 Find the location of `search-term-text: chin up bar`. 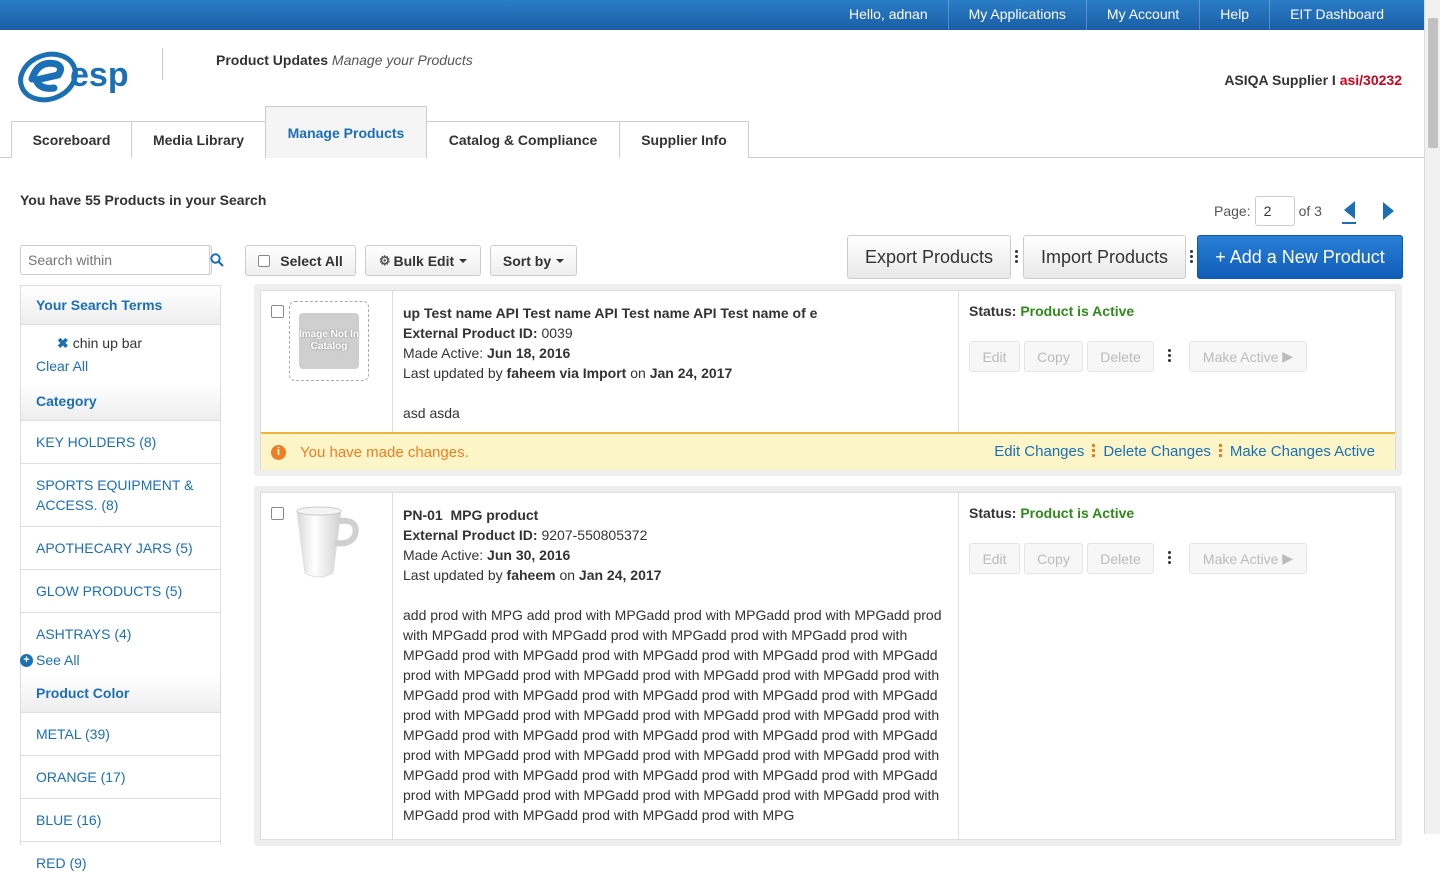

search-term-text: chin up bar is located at coordinates (107, 343).